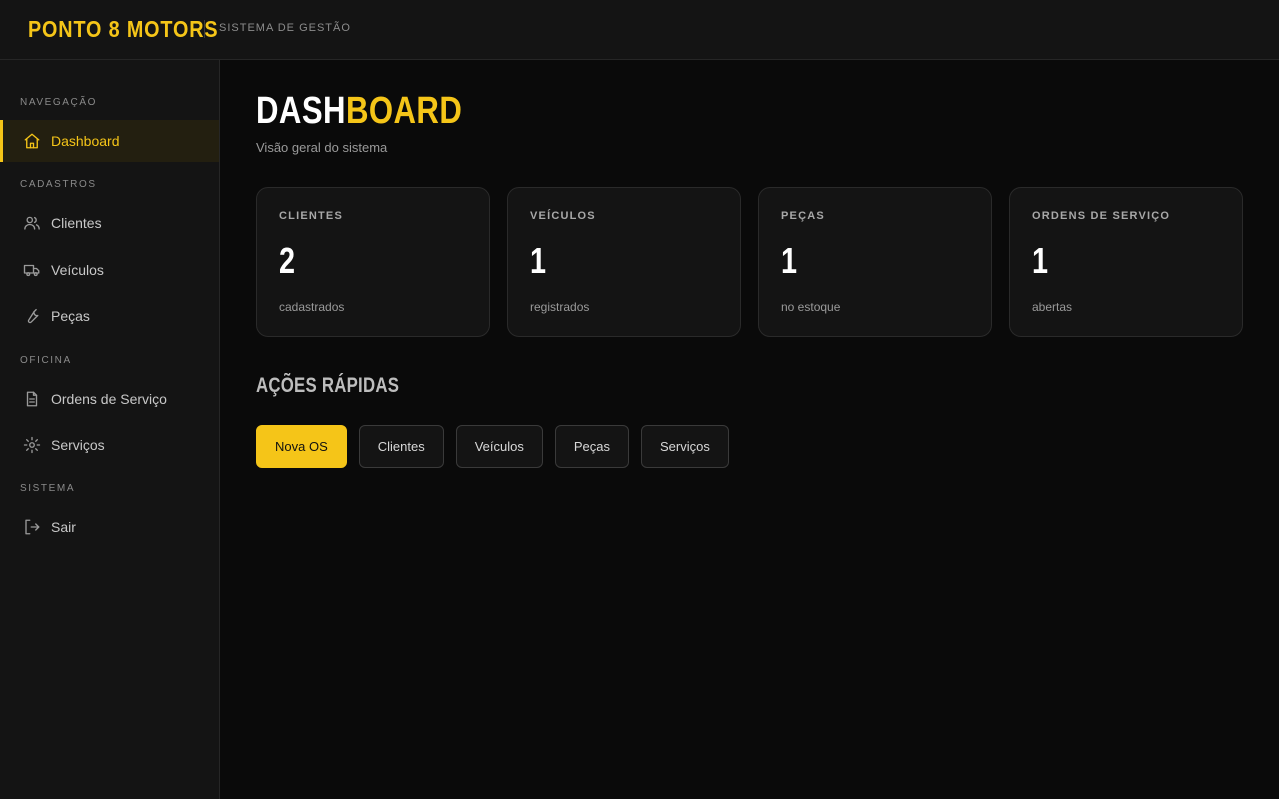 The width and height of the screenshot is (1279, 799). I want to click on sidebar-item-veiculos: Veículos, so click(109, 270).